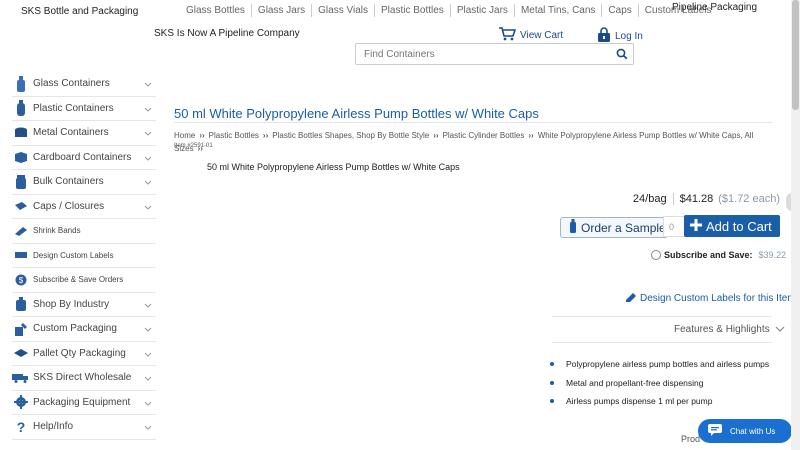 This screenshot has height=450, width=800. What do you see at coordinates (673, 199) in the screenshot?
I see `pricing-divider` at bounding box center [673, 199].